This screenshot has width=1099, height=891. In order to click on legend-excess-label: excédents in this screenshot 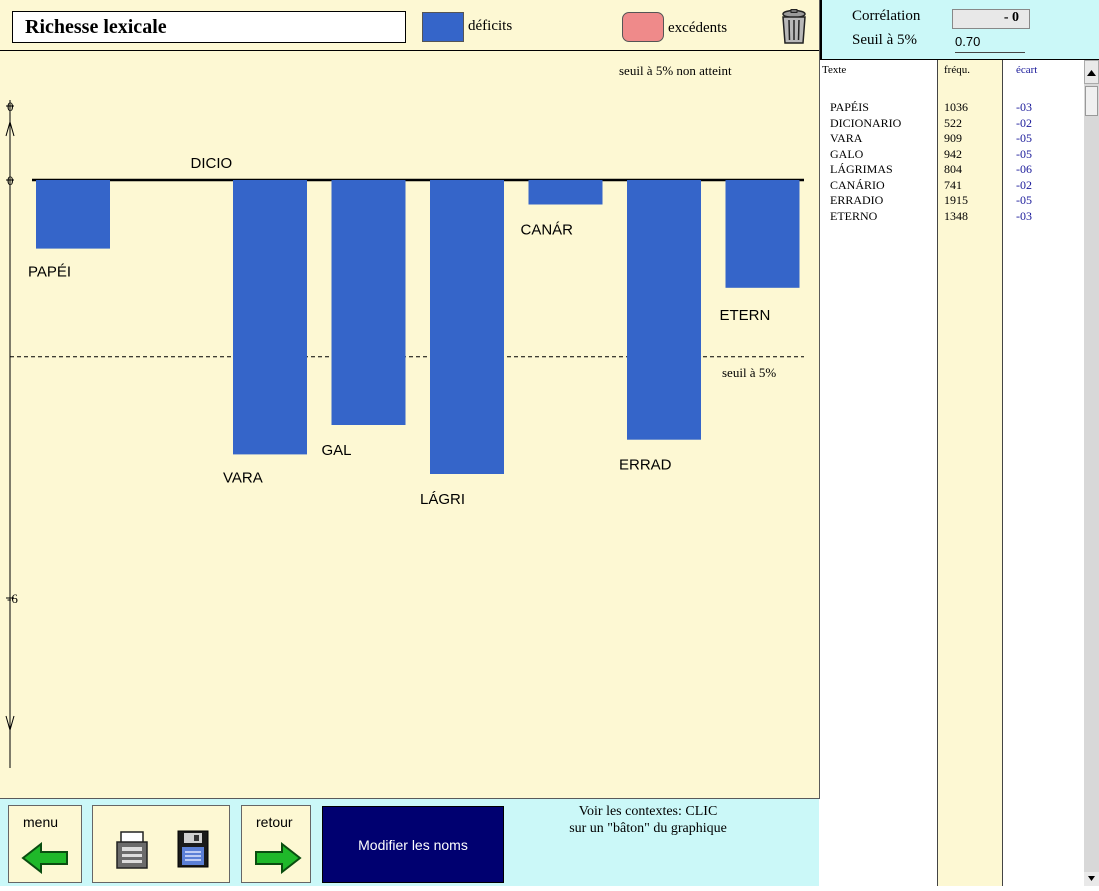, I will do `click(698, 28)`.